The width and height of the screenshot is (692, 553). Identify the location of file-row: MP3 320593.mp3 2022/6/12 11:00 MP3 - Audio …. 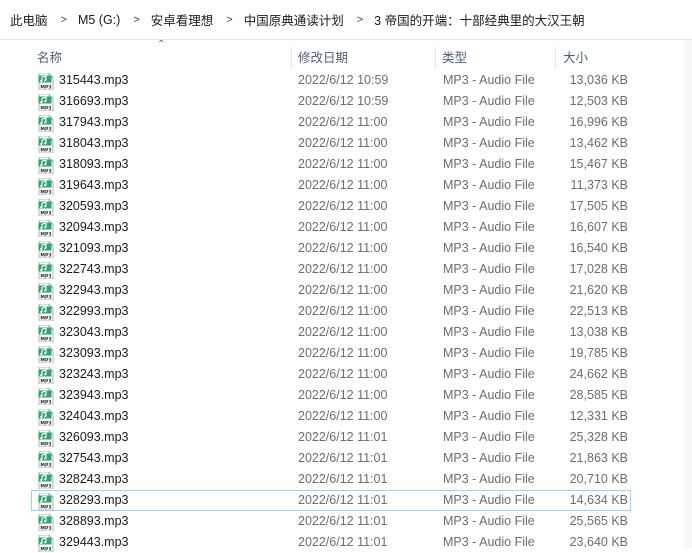
(331, 206).